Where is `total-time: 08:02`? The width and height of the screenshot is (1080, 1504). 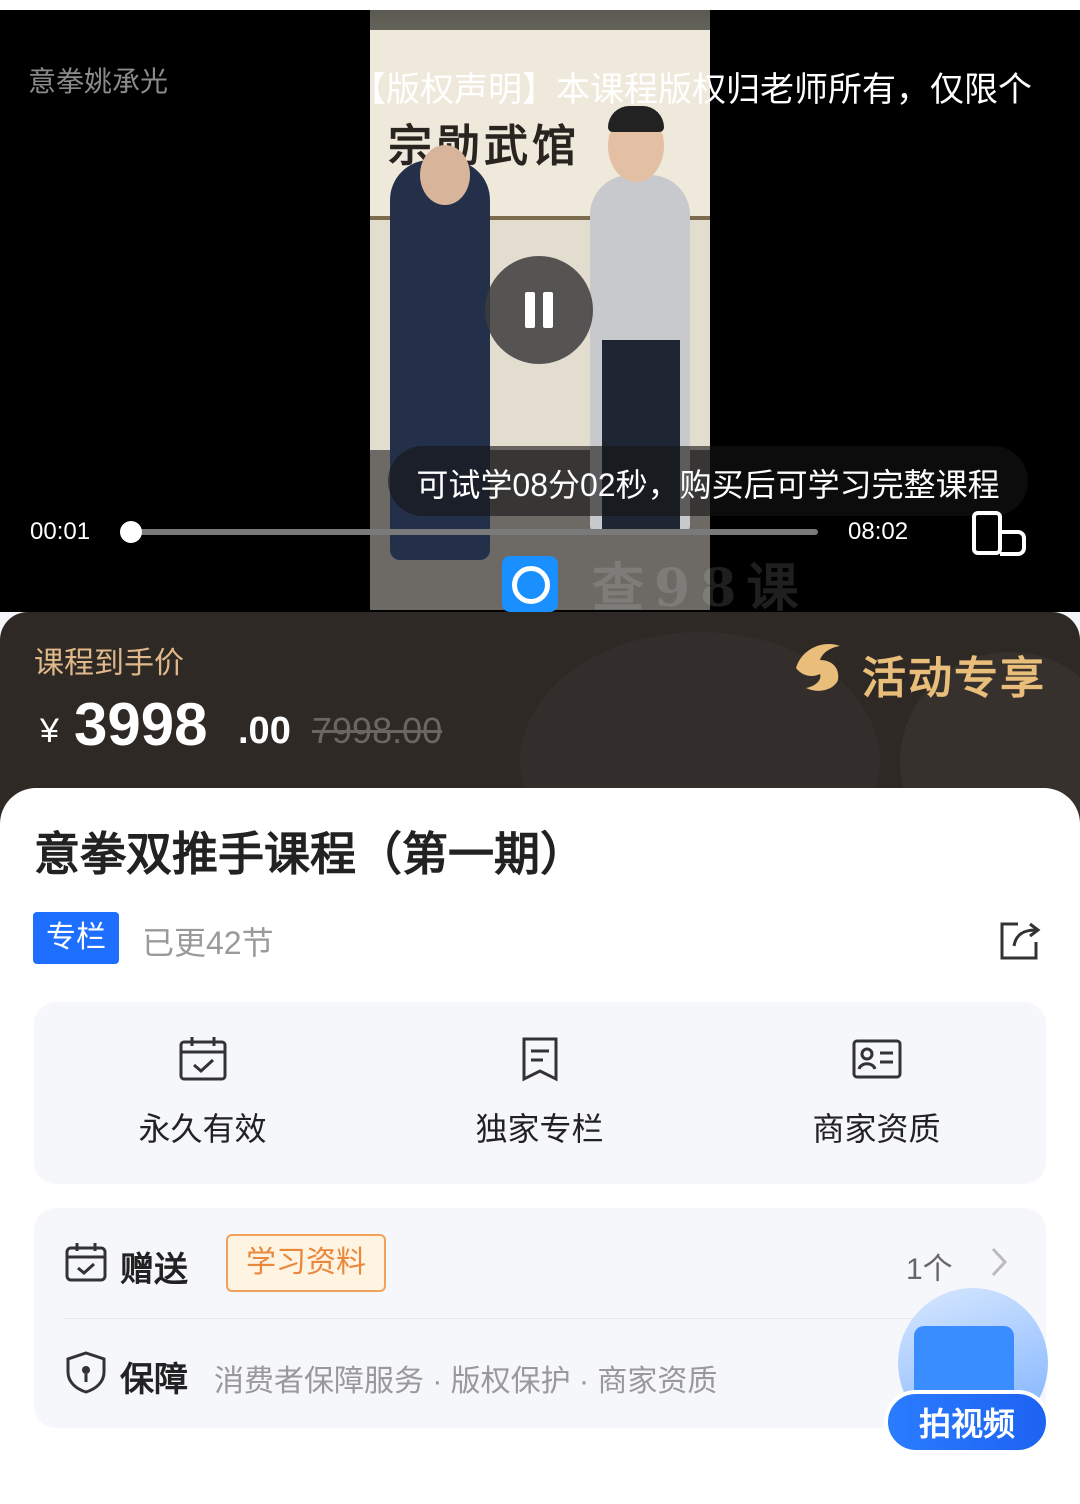
total-time: 08:02 is located at coordinates (878, 531).